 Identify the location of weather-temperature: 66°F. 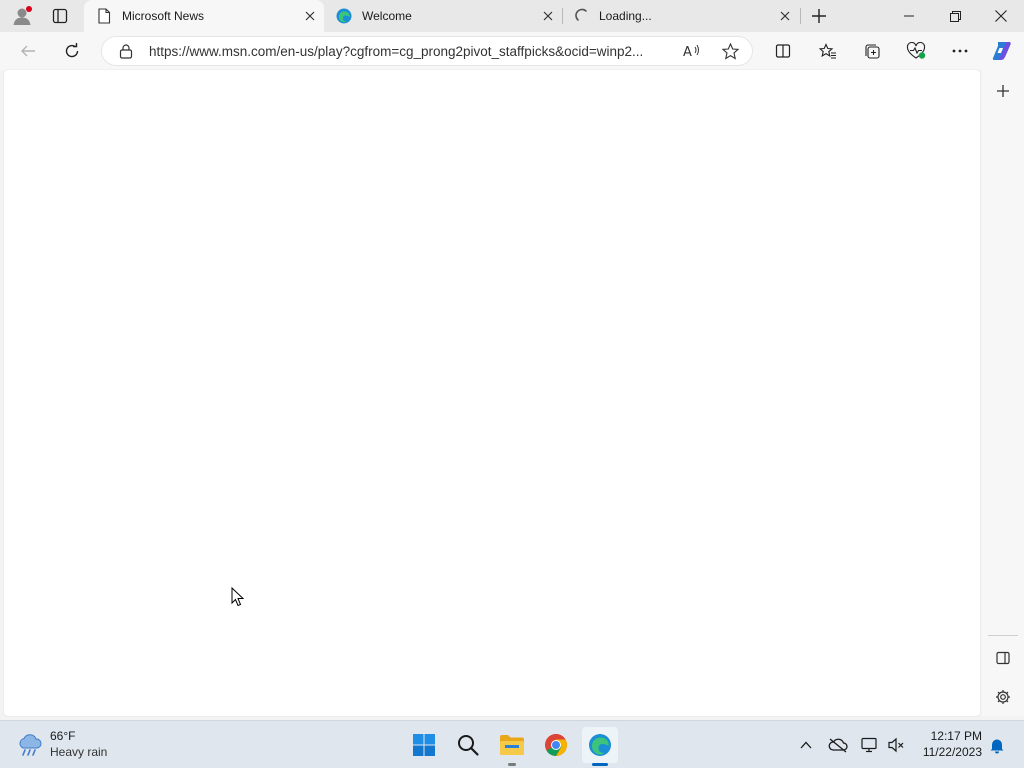
(63, 736).